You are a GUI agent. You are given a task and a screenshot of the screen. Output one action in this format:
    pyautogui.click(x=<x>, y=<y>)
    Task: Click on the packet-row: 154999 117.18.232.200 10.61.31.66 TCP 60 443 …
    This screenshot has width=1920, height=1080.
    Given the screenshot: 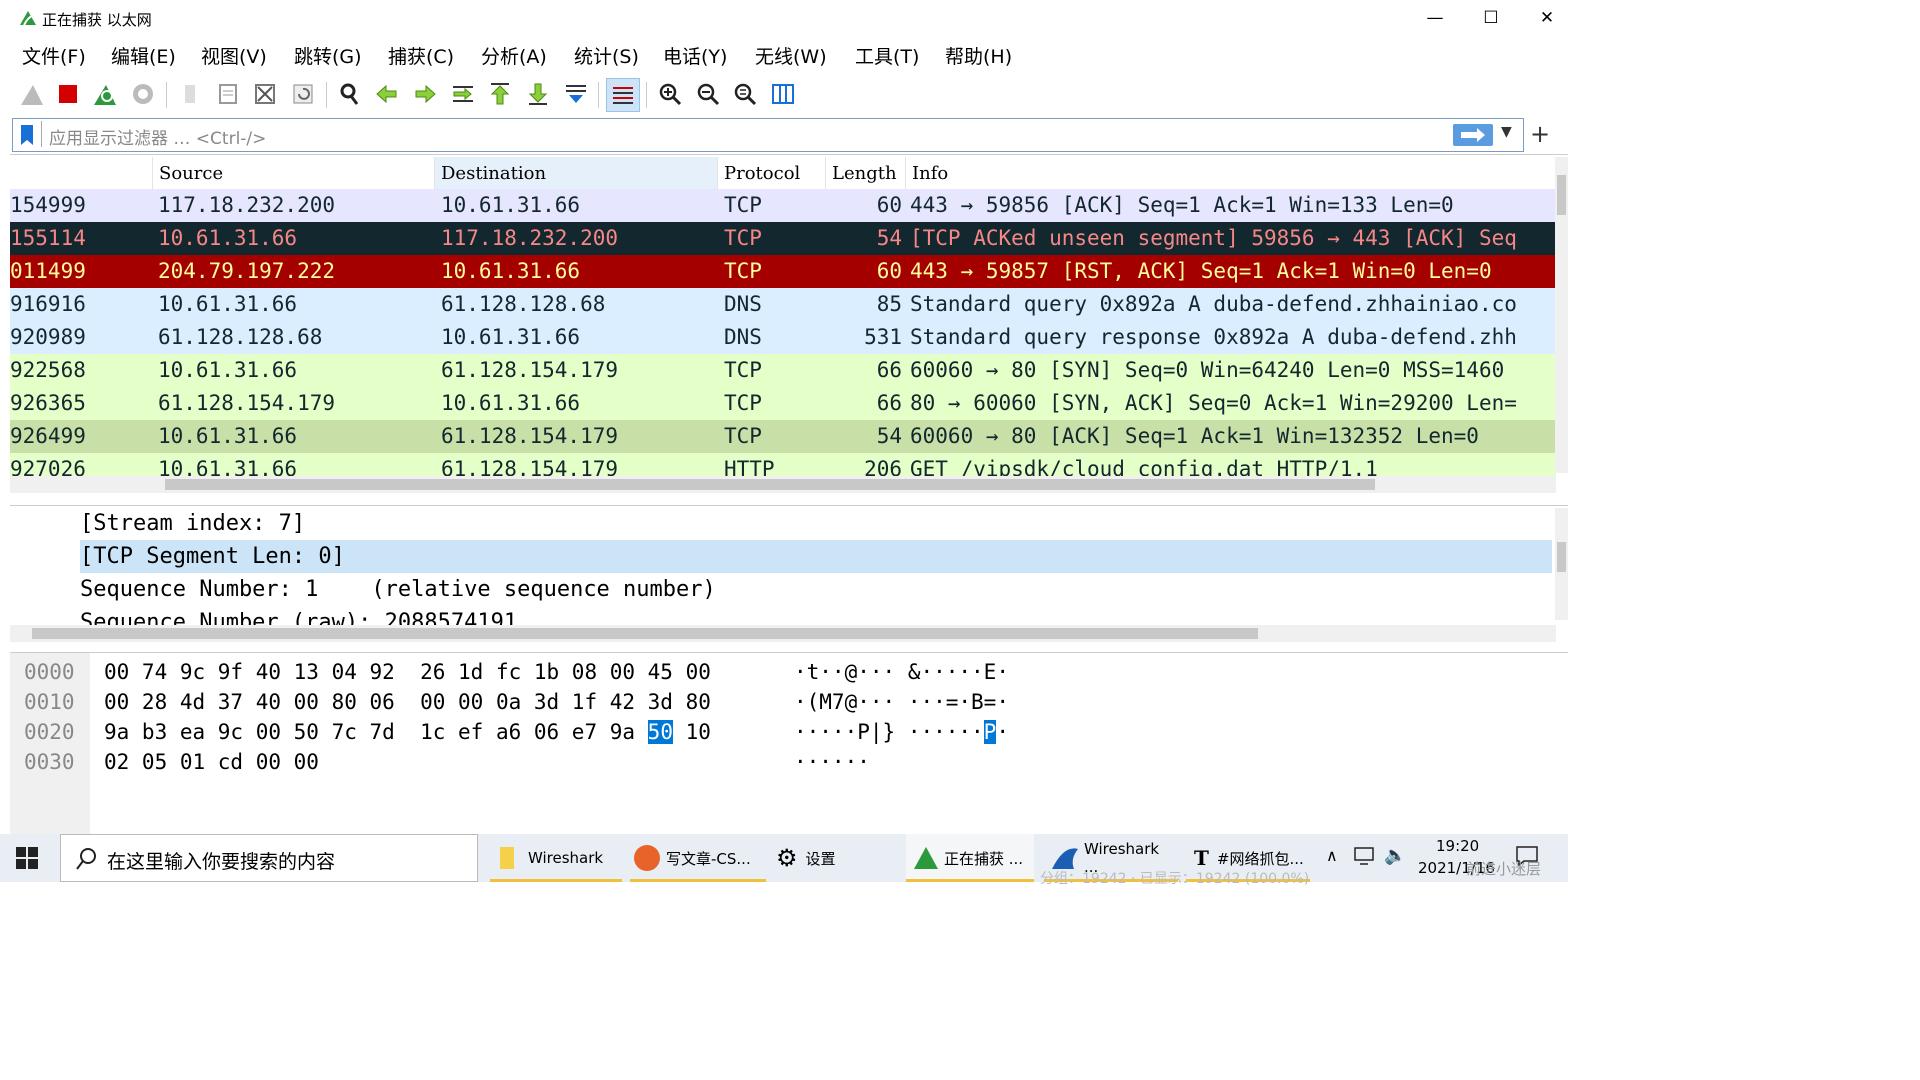 What is the action you would take?
    pyautogui.click(x=783, y=205)
    